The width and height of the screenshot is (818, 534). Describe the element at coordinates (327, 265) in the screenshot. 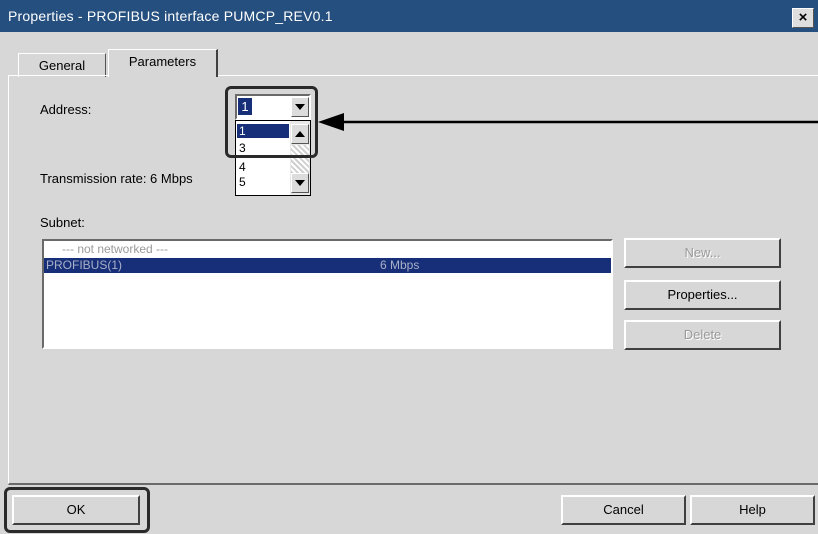

I see `list-item: PROFIBUS(1) 6 Mbps` at that location.